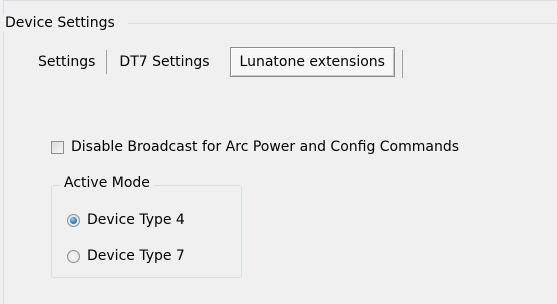 The width and height of the screenshot is (557, 304). Describe the element at coordinates (73, 256) in the screenshot. I see `device-type-7-radio` at that location.